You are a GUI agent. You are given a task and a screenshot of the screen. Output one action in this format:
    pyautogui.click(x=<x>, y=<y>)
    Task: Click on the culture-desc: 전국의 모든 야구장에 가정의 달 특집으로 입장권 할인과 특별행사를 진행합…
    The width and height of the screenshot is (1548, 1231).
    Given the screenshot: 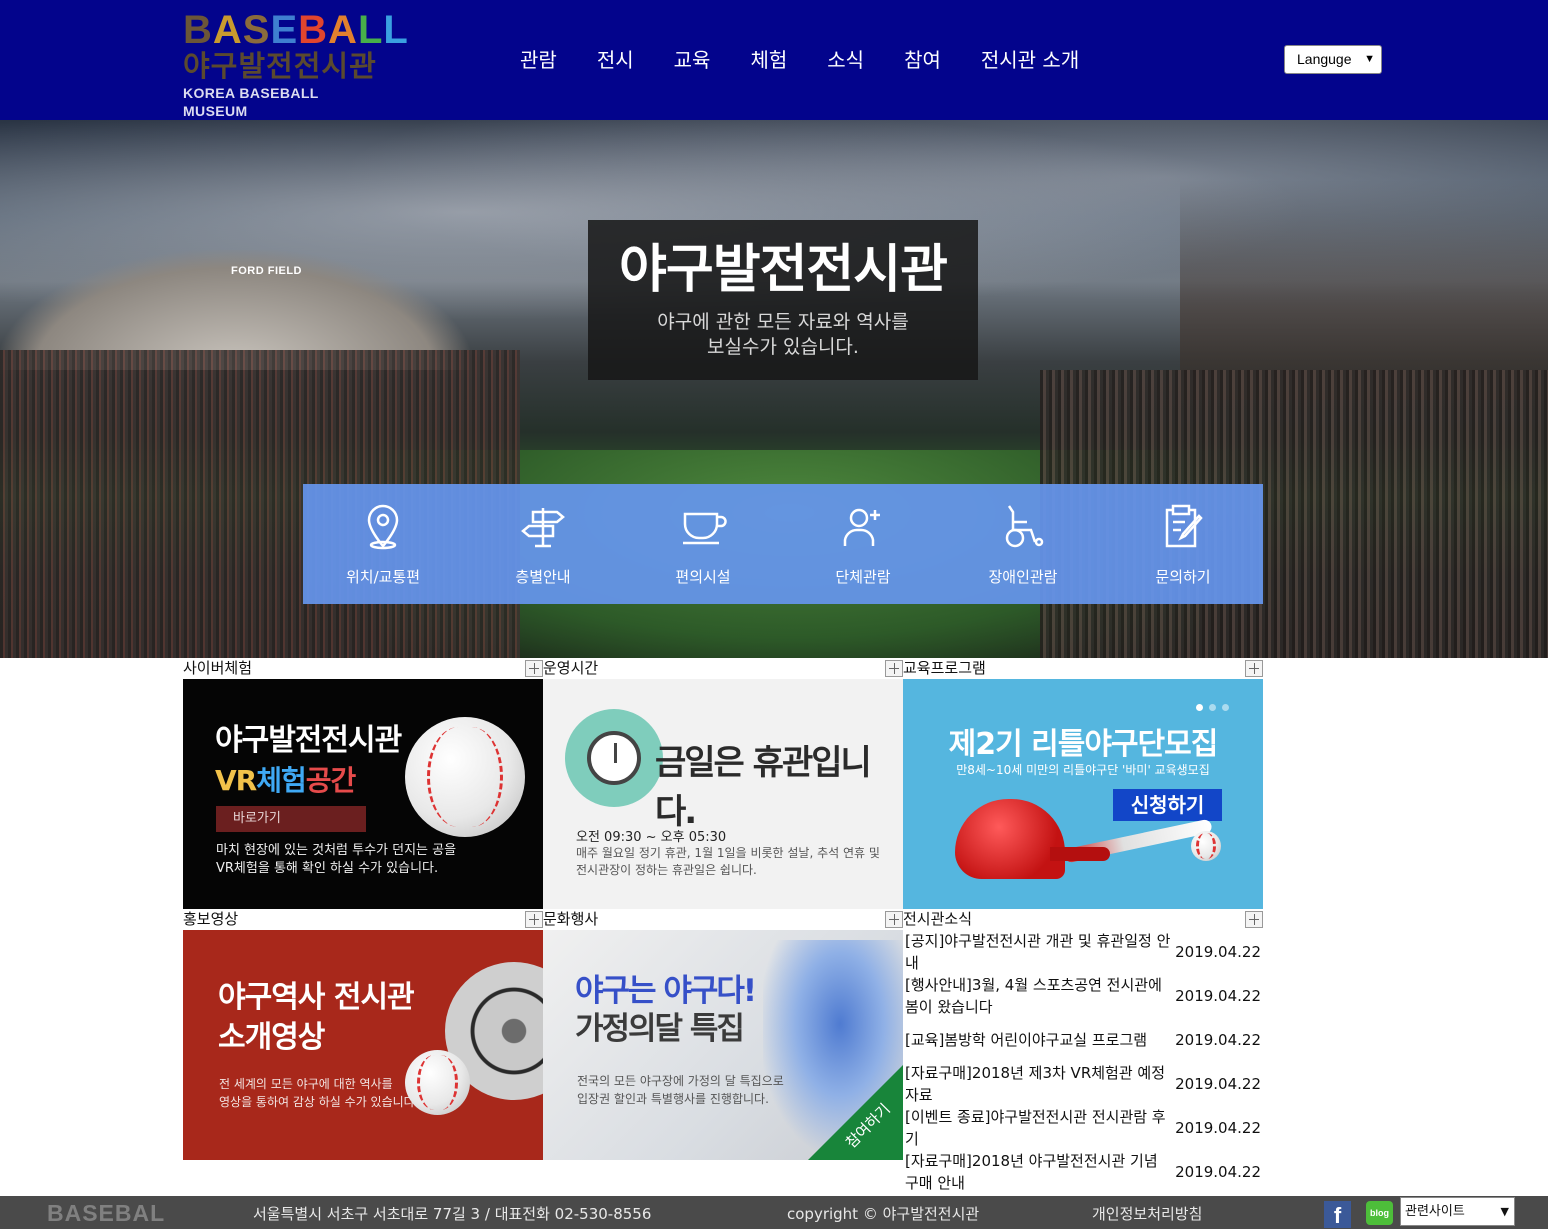 What is the action you would take?
    pyautogui.click(x=680, y=1090)
    